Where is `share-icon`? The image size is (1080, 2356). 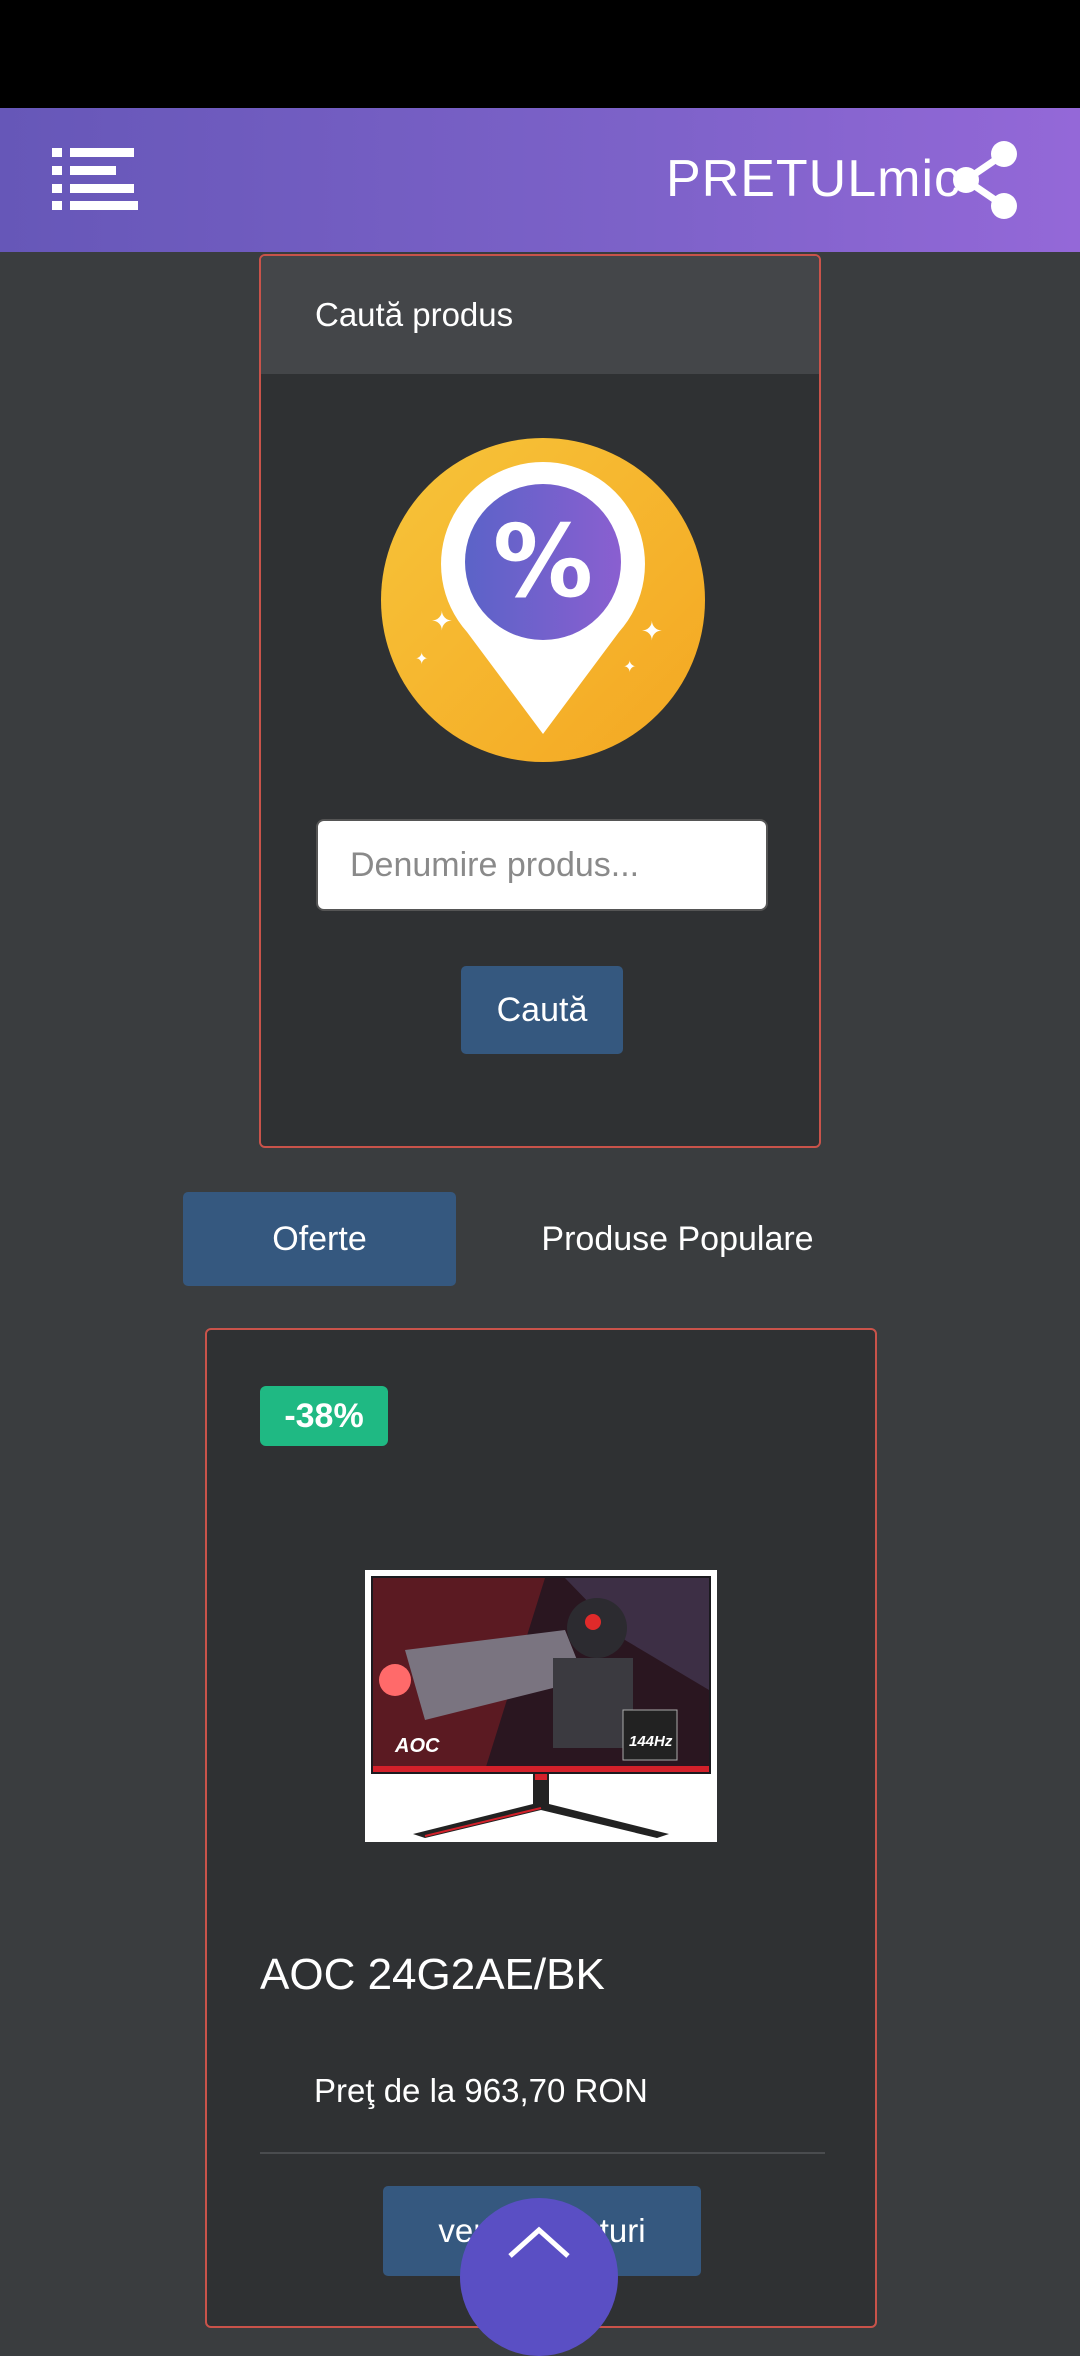
share-icon is located at coordinates (985, 180).